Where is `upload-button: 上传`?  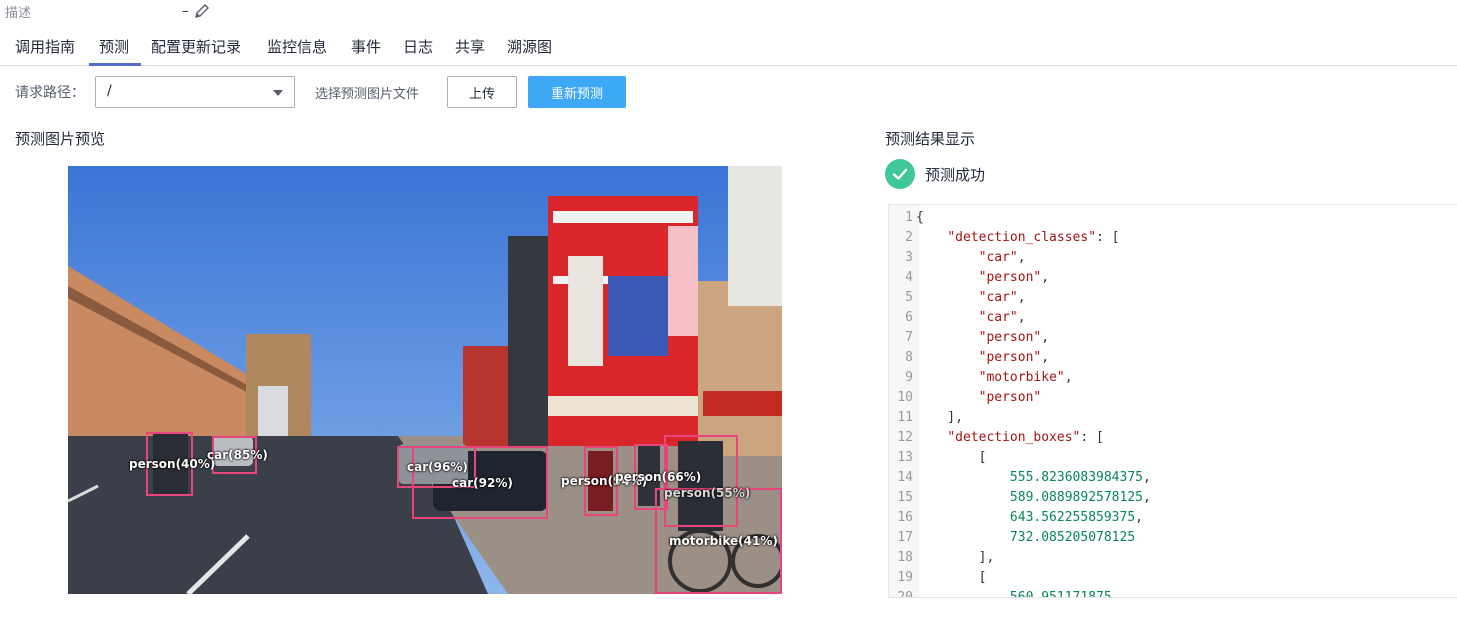
upload-button: 上传 is located at coordinates (482, 92).